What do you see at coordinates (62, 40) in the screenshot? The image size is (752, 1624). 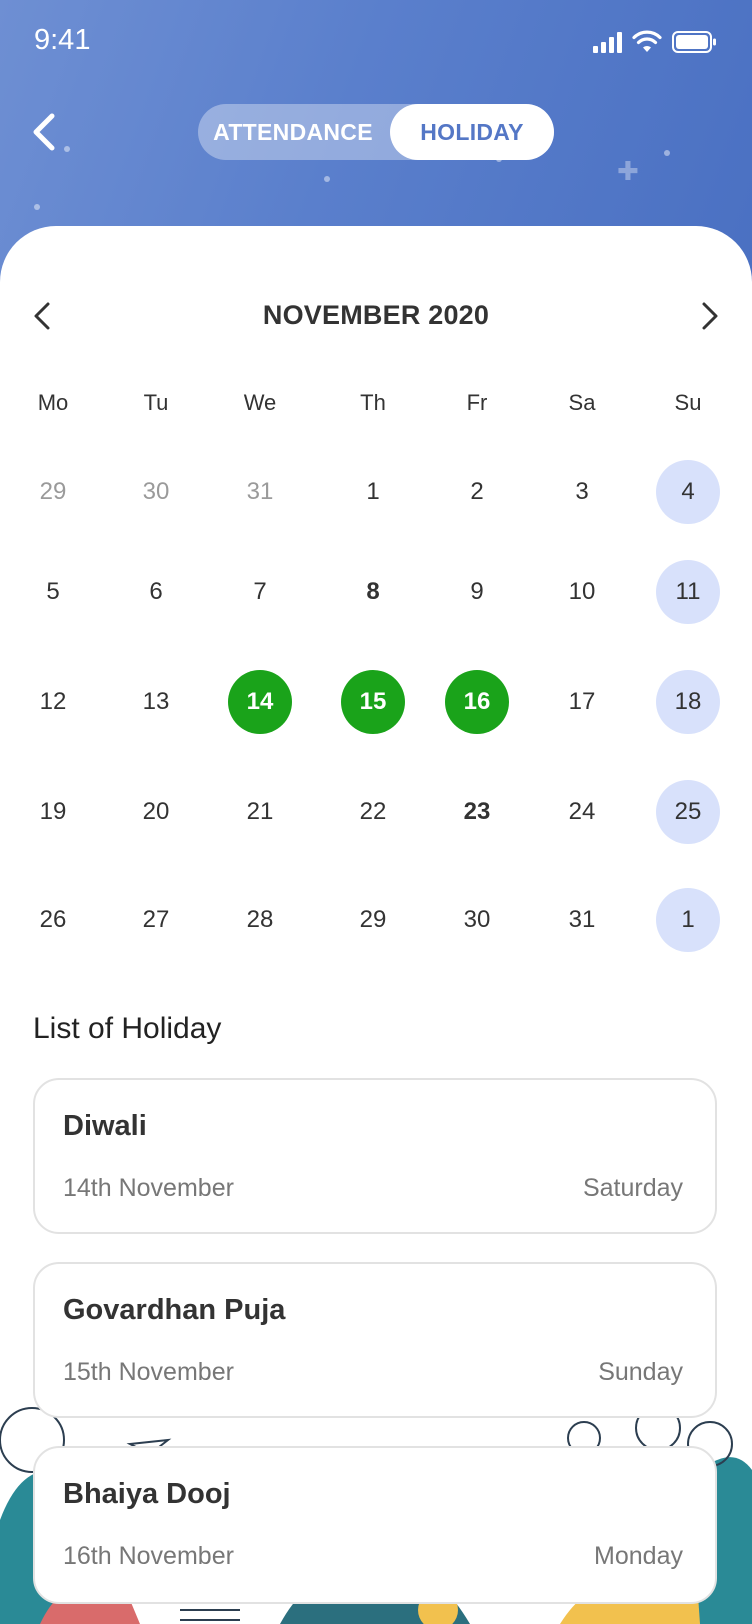 I see `status-time: 9:41` at bounding box center [62, 40].